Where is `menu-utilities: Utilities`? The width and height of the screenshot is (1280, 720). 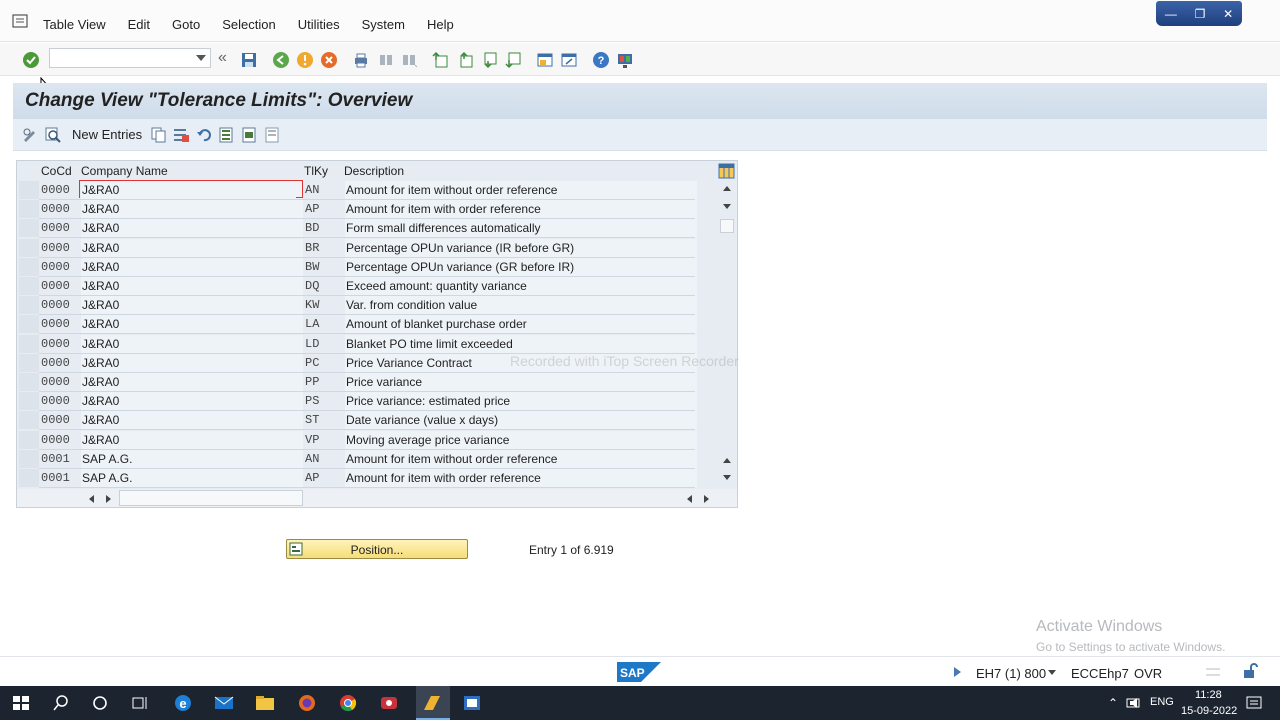 menu-utilities: Utilities is located at coordinates (319, 24).